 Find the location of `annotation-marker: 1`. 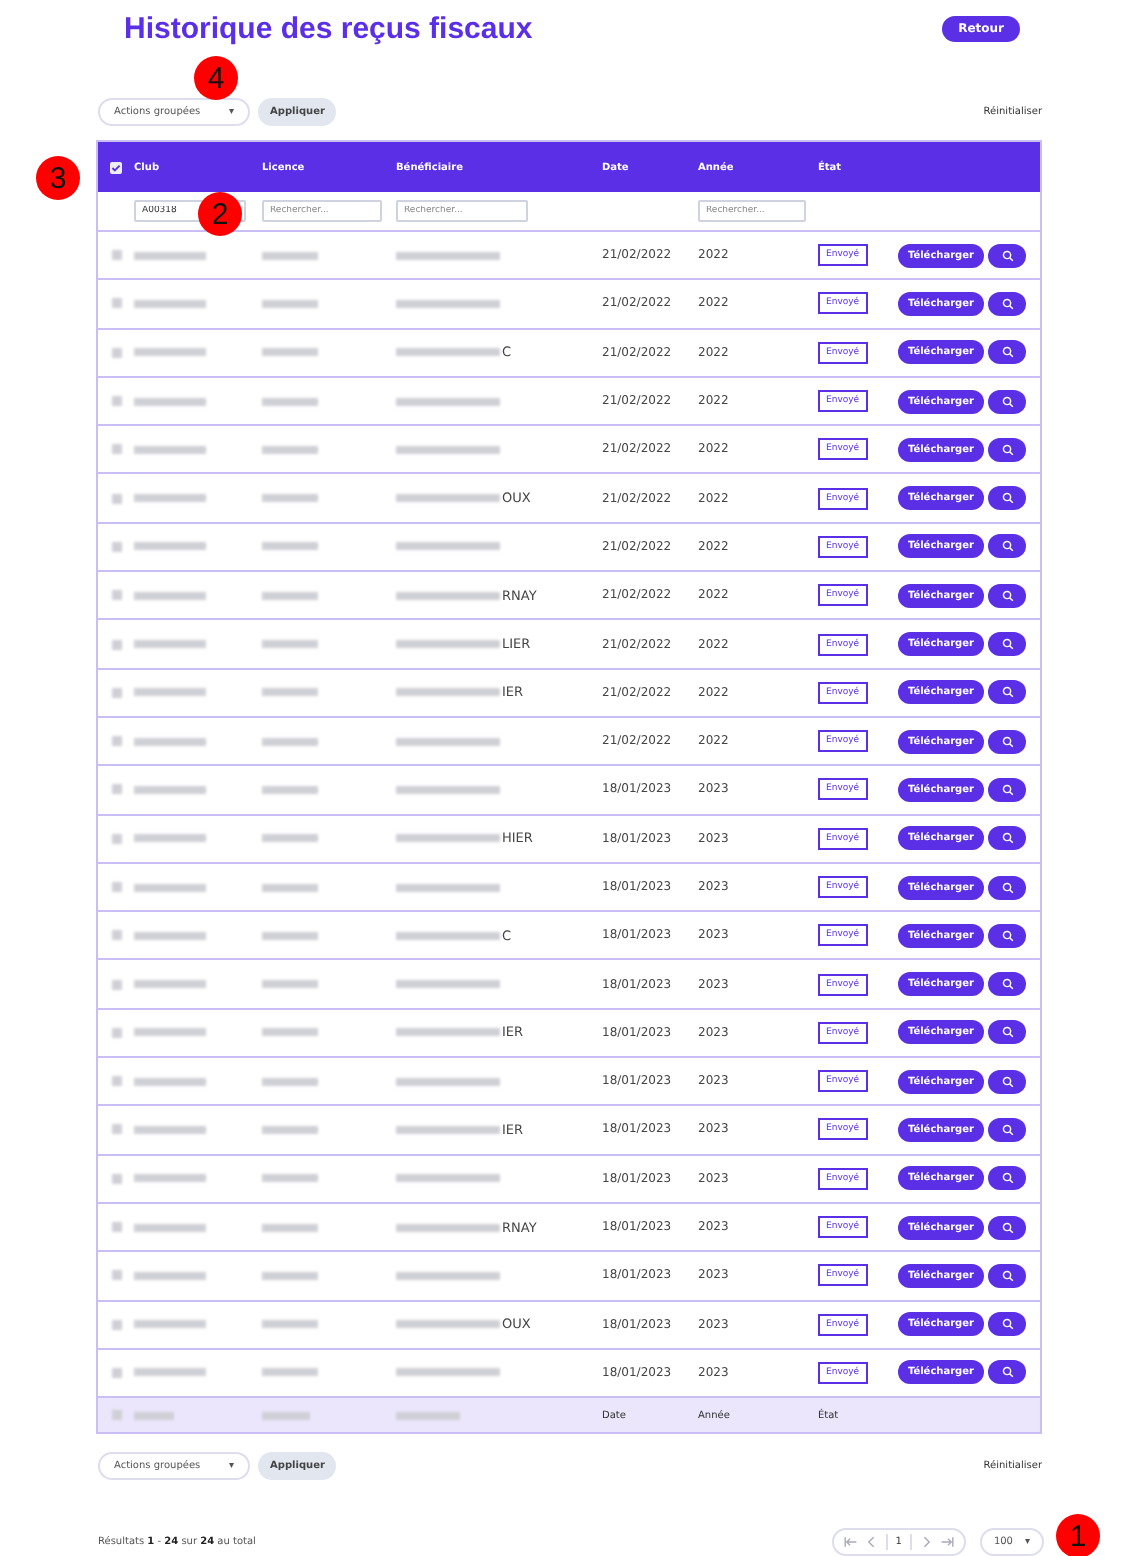

annotation-marker: 1 is located at coordinates (1078, 1535).